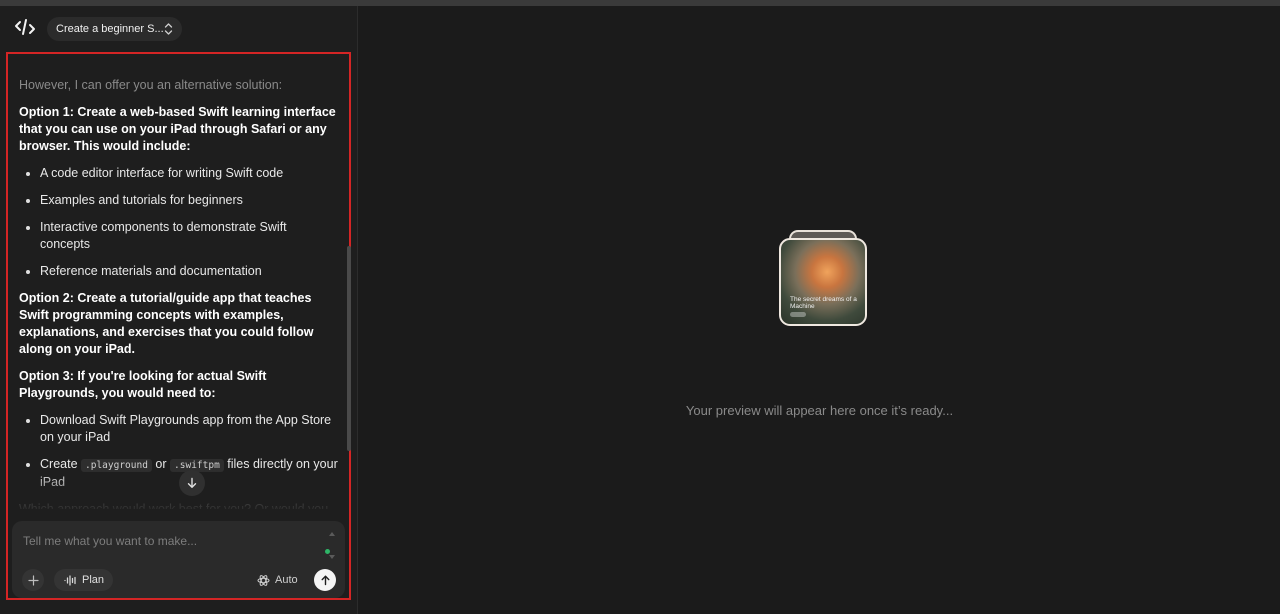 The image size is (1280, 614). Describe the element at coordinates (798, 314) in the screenshot. I see `thumbnail-tag` at that location.